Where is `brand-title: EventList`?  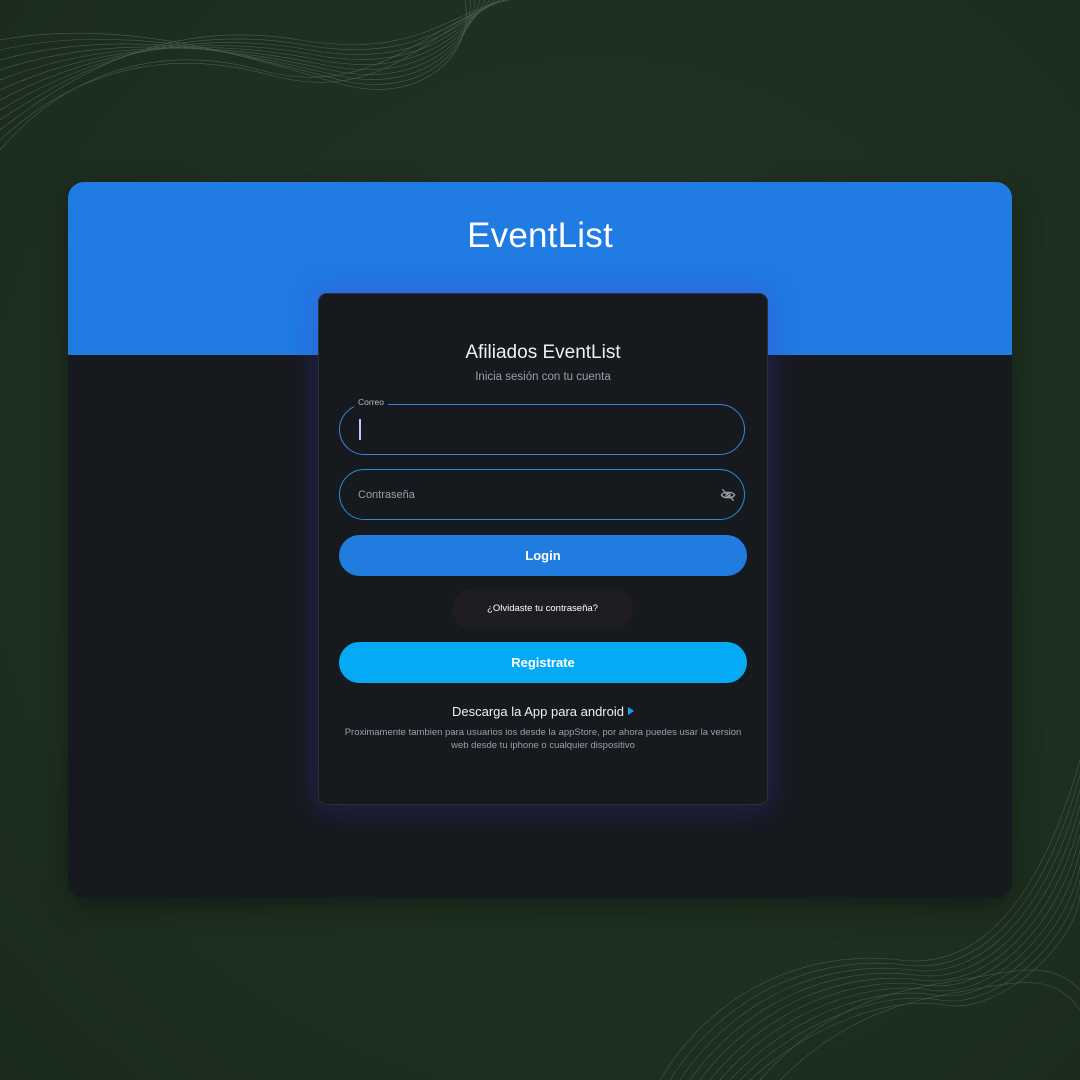
brand-title: EventList is located at coordinates (540, 235).